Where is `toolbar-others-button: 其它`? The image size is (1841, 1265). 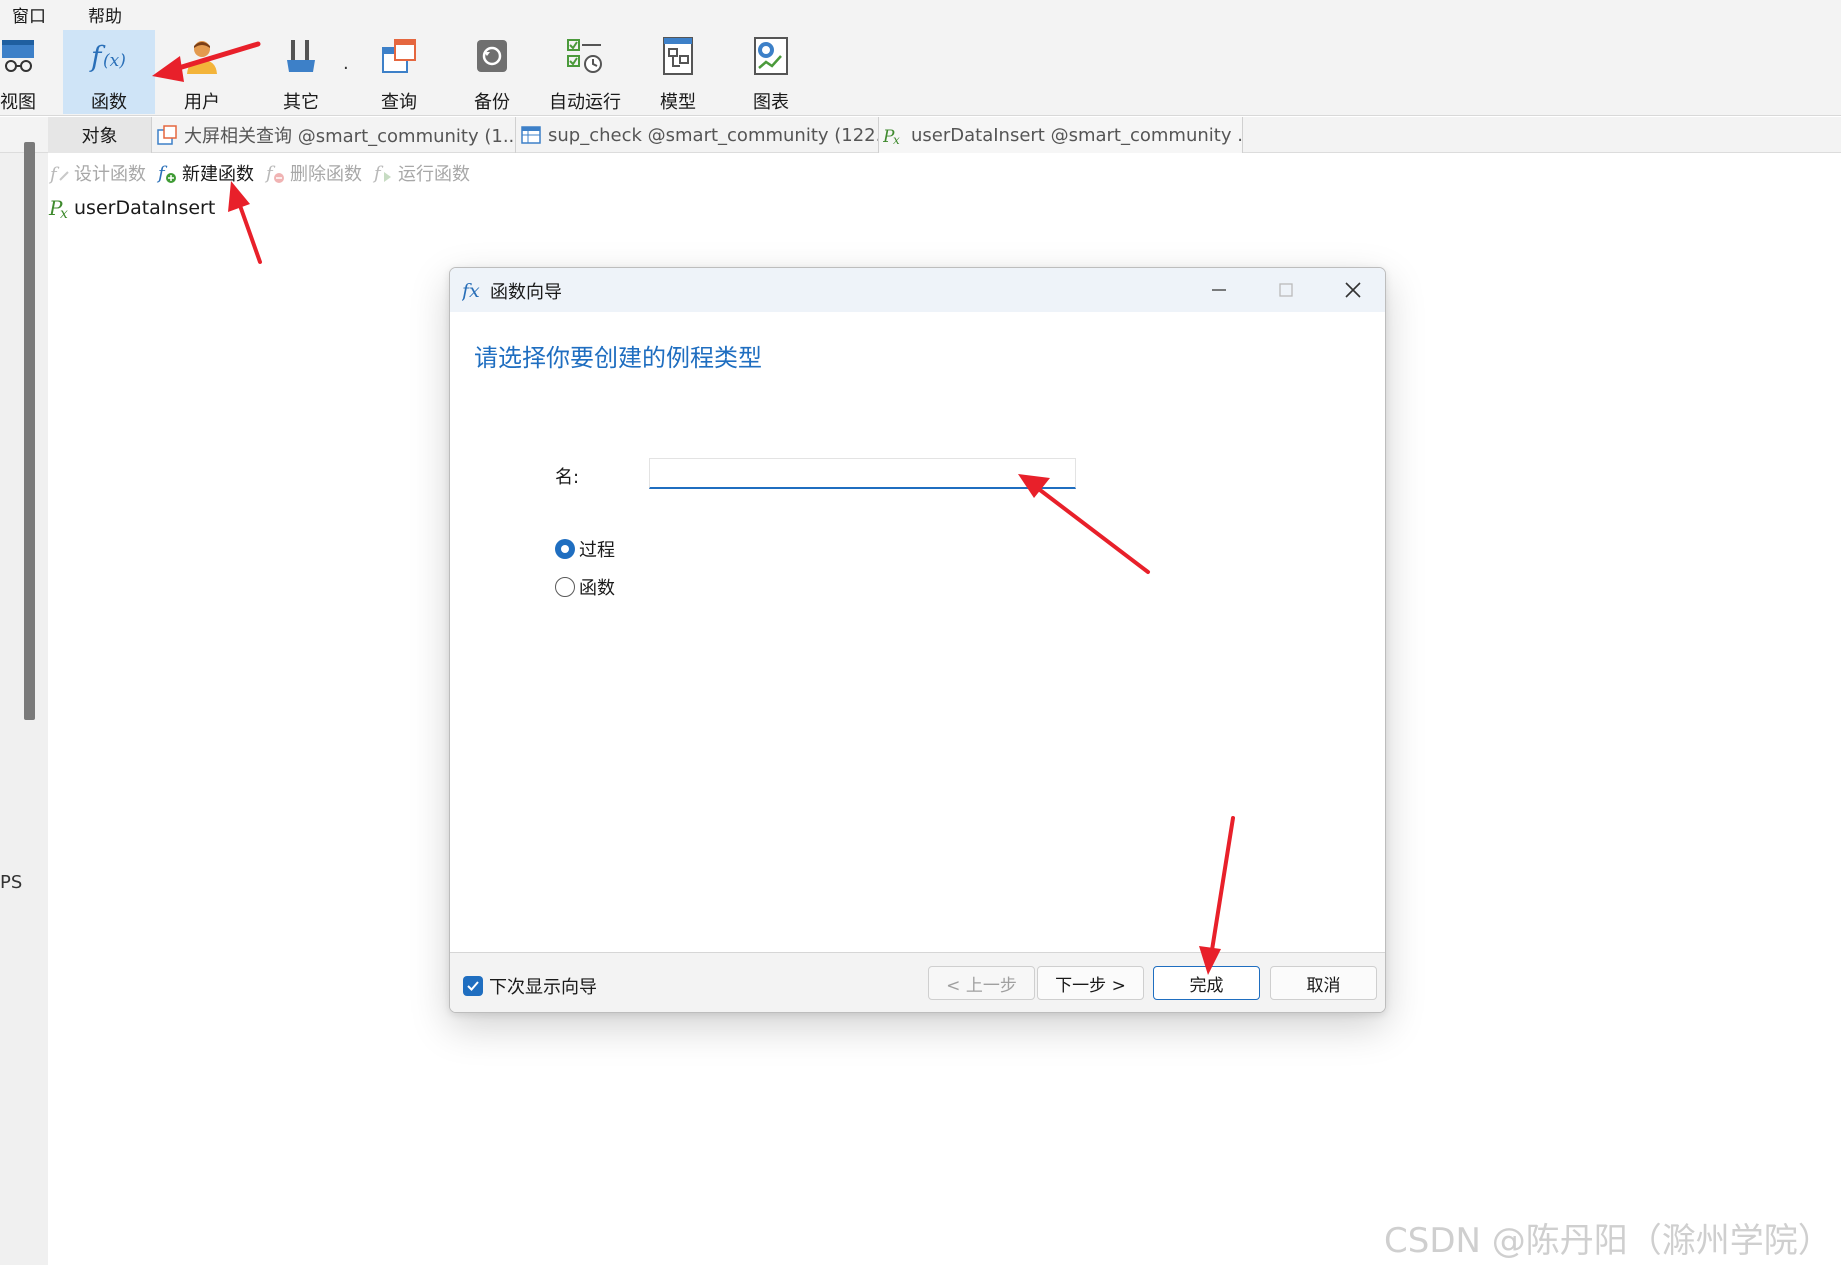
toolbar-others-button: 其它 is located at coordinates (301, 72).